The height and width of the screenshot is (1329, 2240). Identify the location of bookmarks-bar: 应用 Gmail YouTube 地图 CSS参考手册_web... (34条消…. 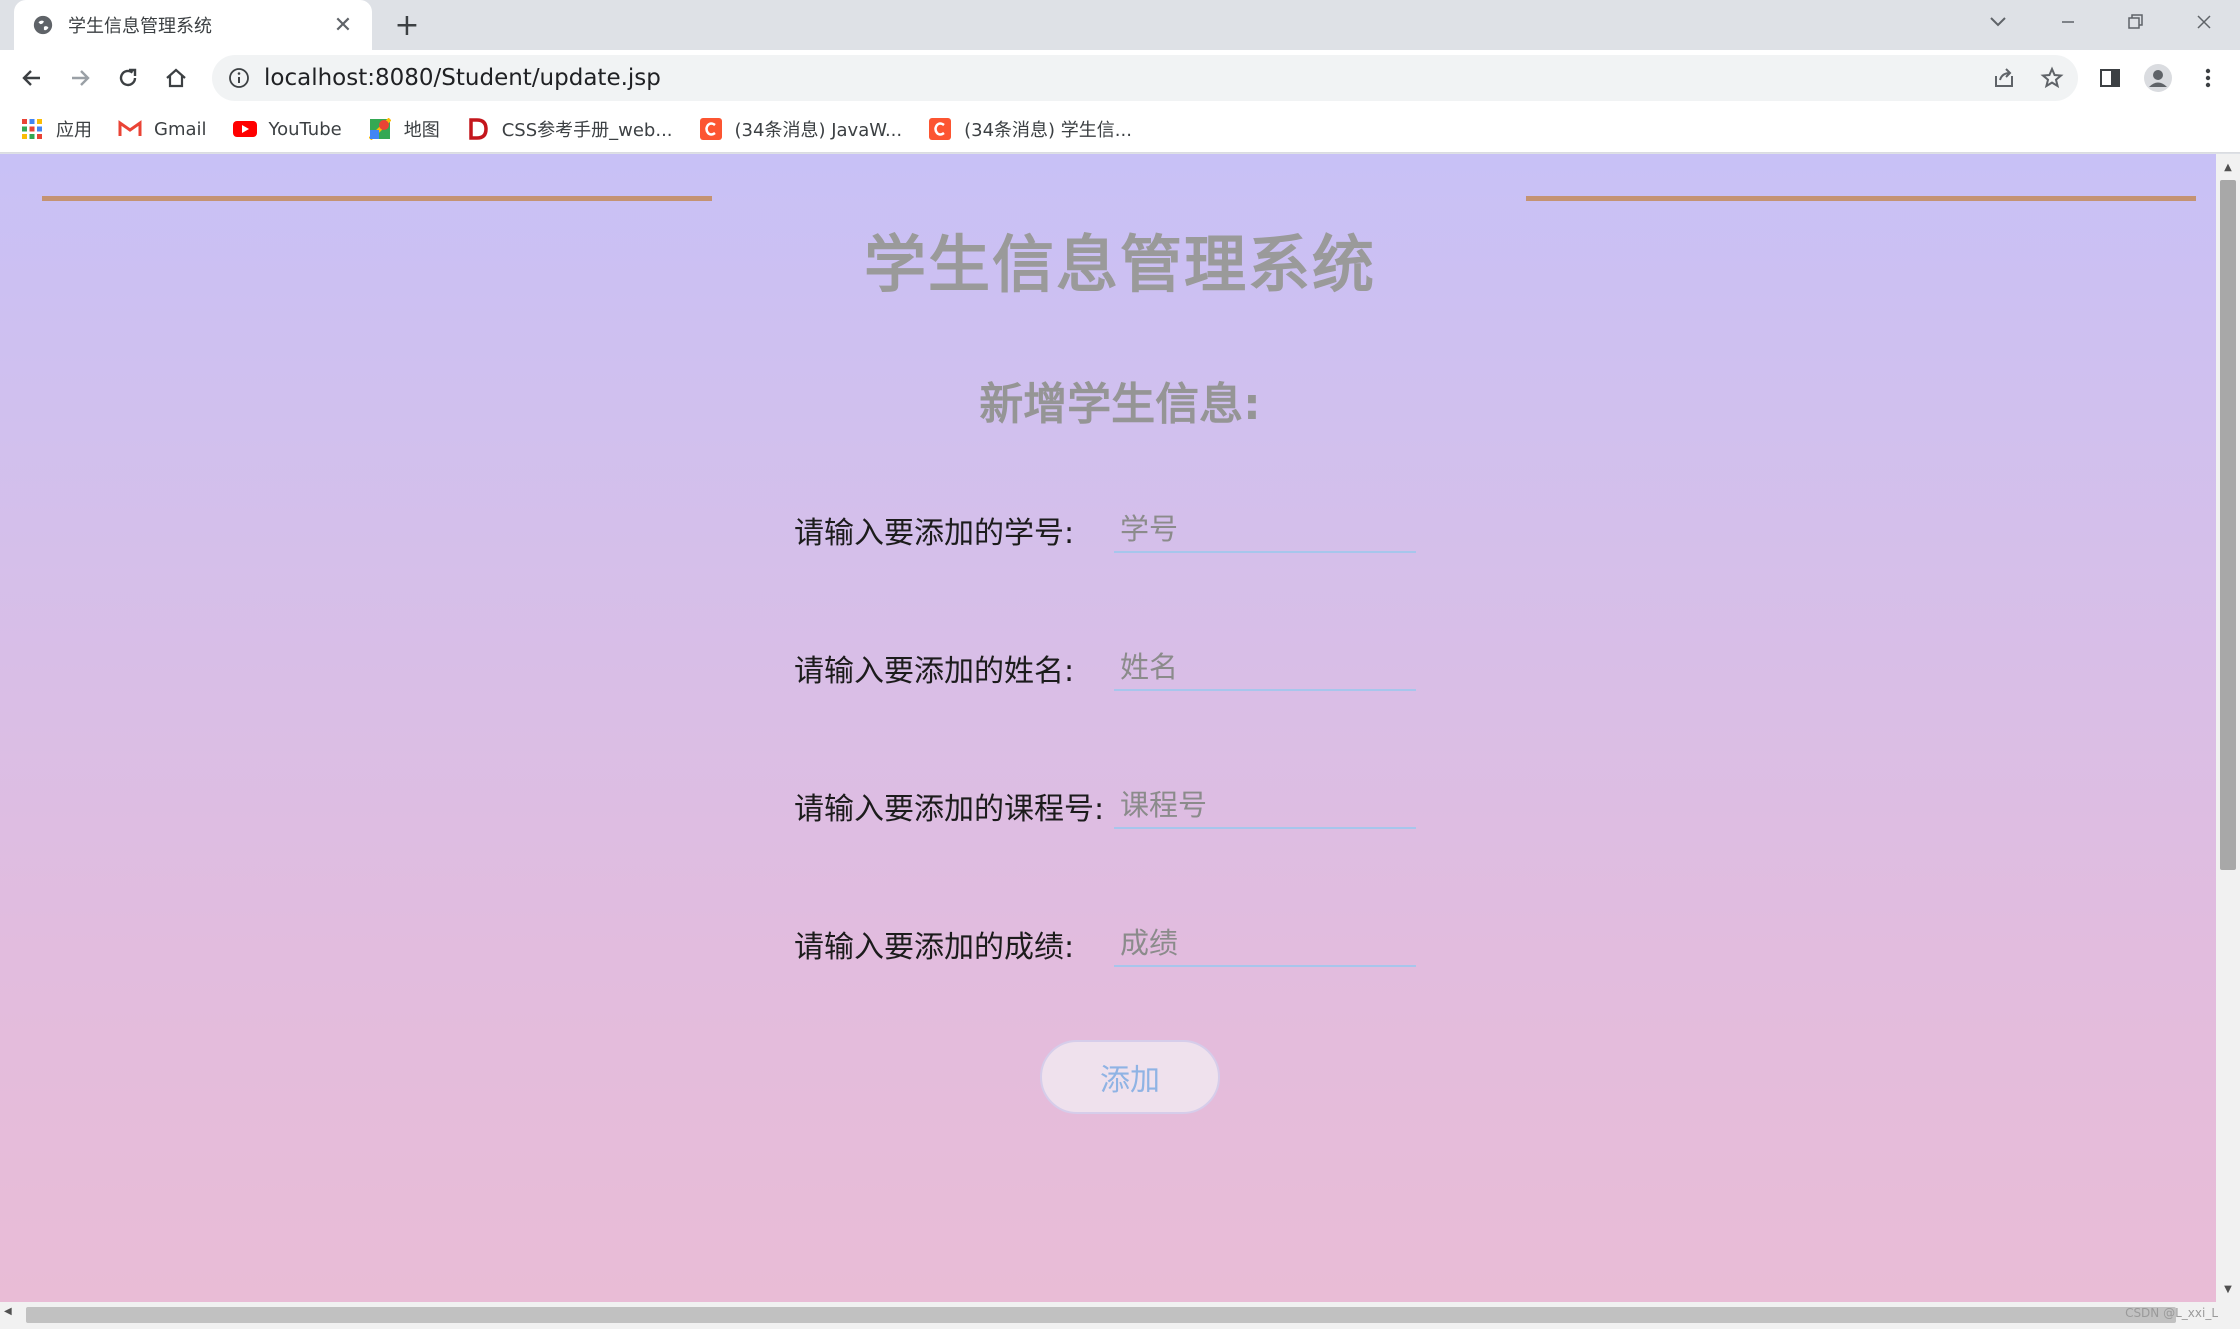
(1120, 129).